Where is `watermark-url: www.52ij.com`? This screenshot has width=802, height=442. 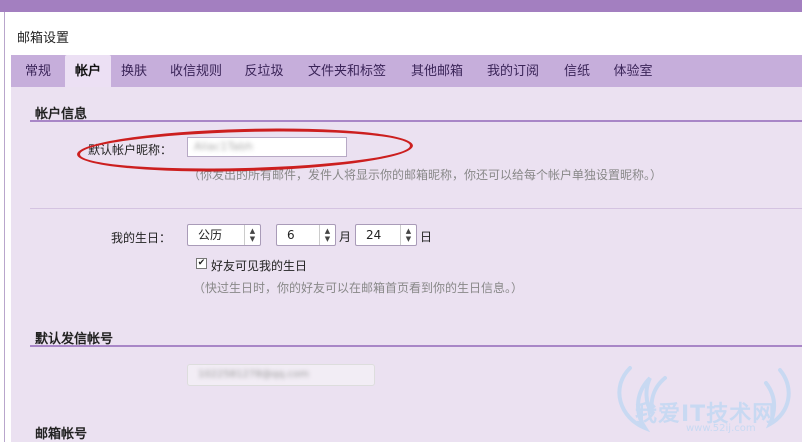 watermark-url: www.52ij.com is located at coordinates (721, 428).